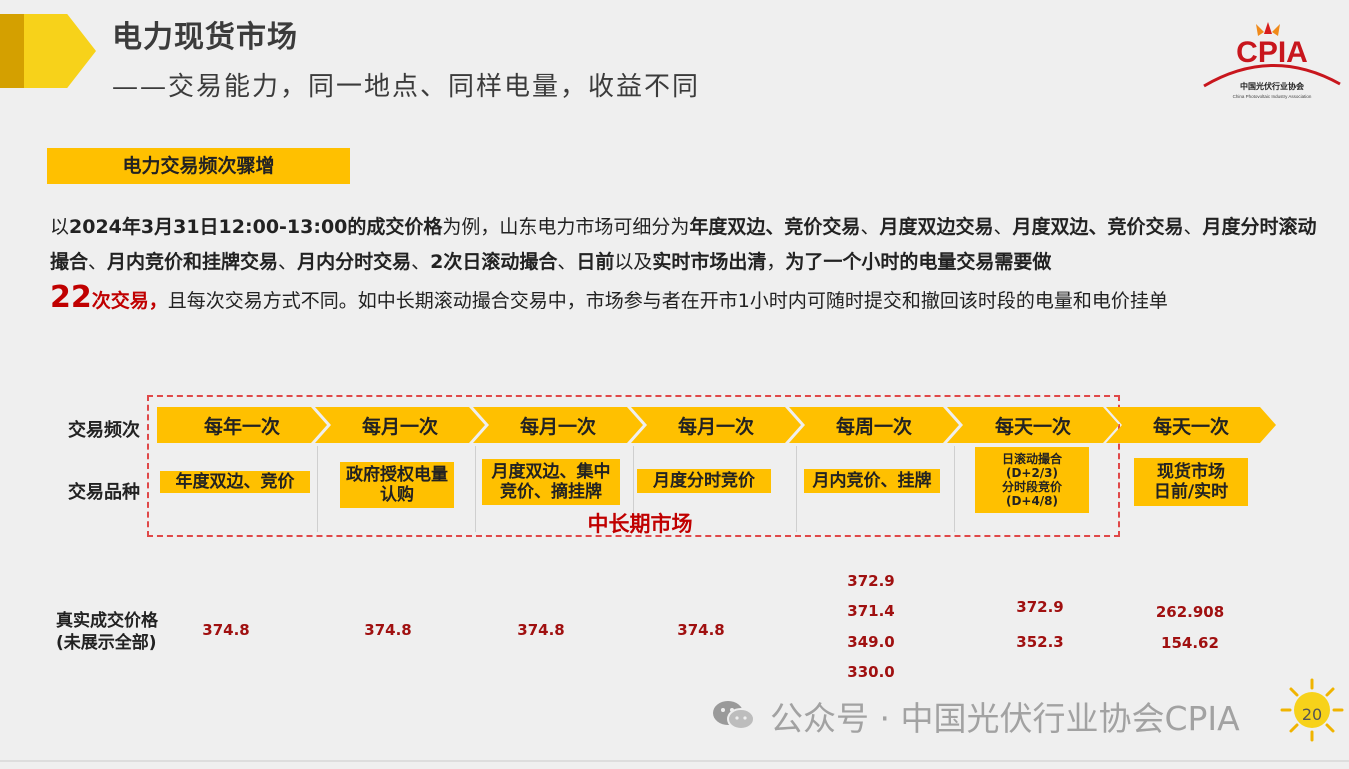 This screenshot has height=769, width=1349. What do you see at coordinates (871, 581) in the screenshot?
I see `price-weekly-1: 372.9` at bounding box center [871, 581].